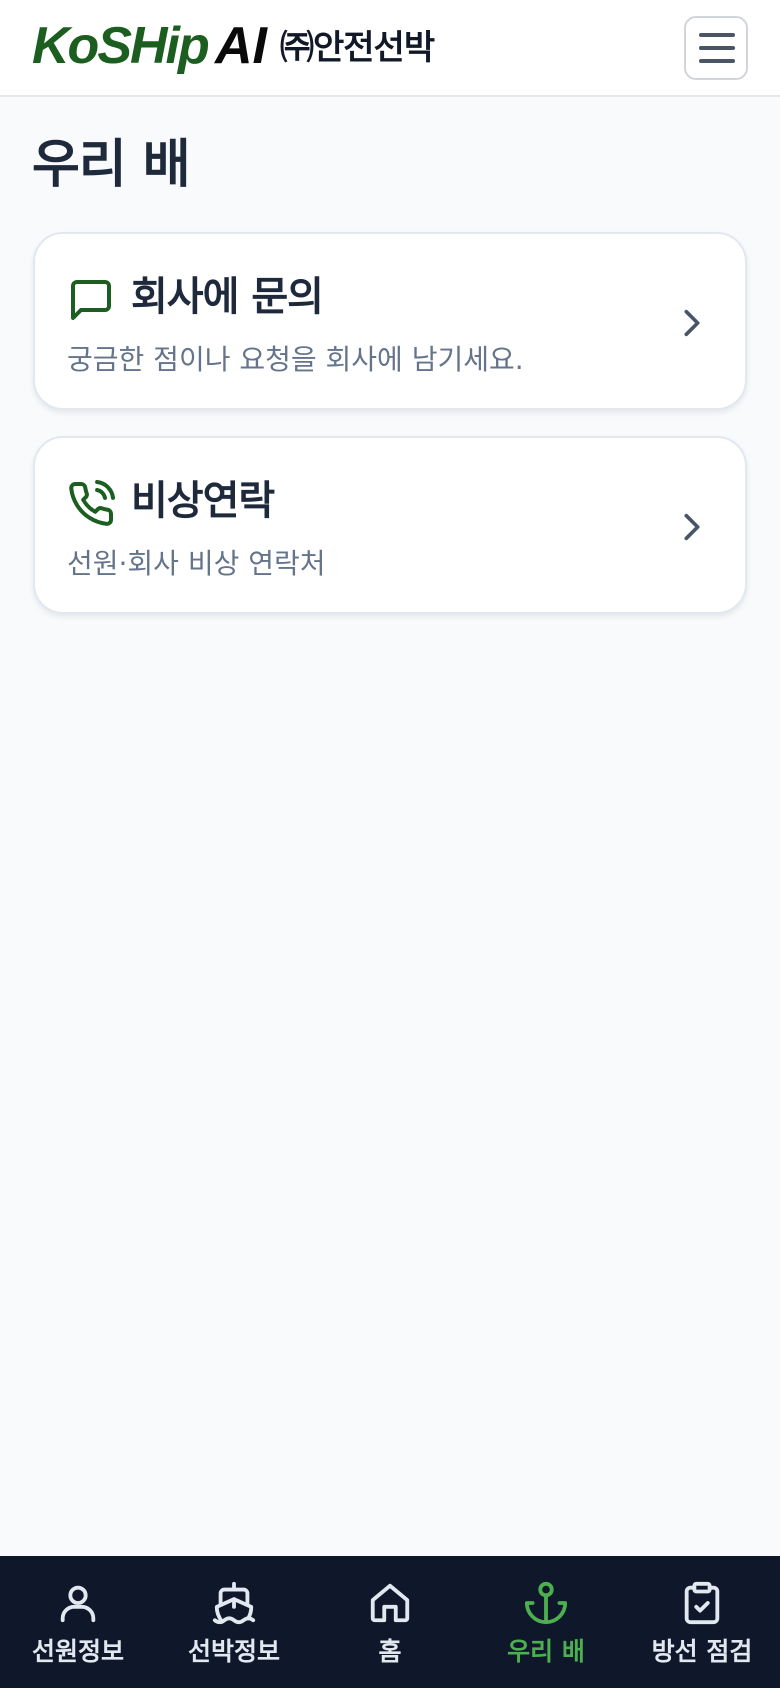 This screenshot has width=780, height=1688. Describe the element at coordinates (295, 359) in the screenshot. I see `card-description: 궁금한 점이나 요청을 회사에 남기세요.` at that location.